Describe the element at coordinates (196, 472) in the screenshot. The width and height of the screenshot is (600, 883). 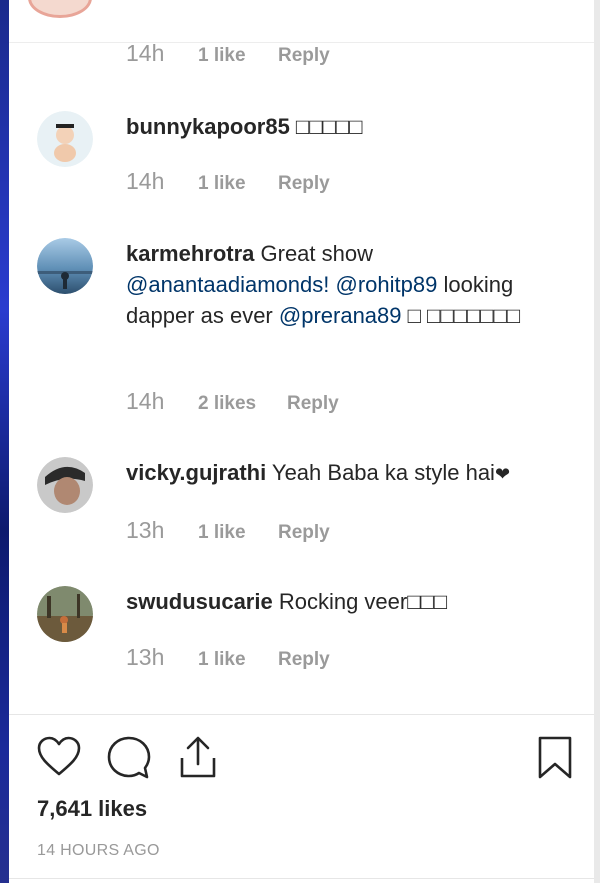
I see `comment-username: vicky.gujrathi` at that location.